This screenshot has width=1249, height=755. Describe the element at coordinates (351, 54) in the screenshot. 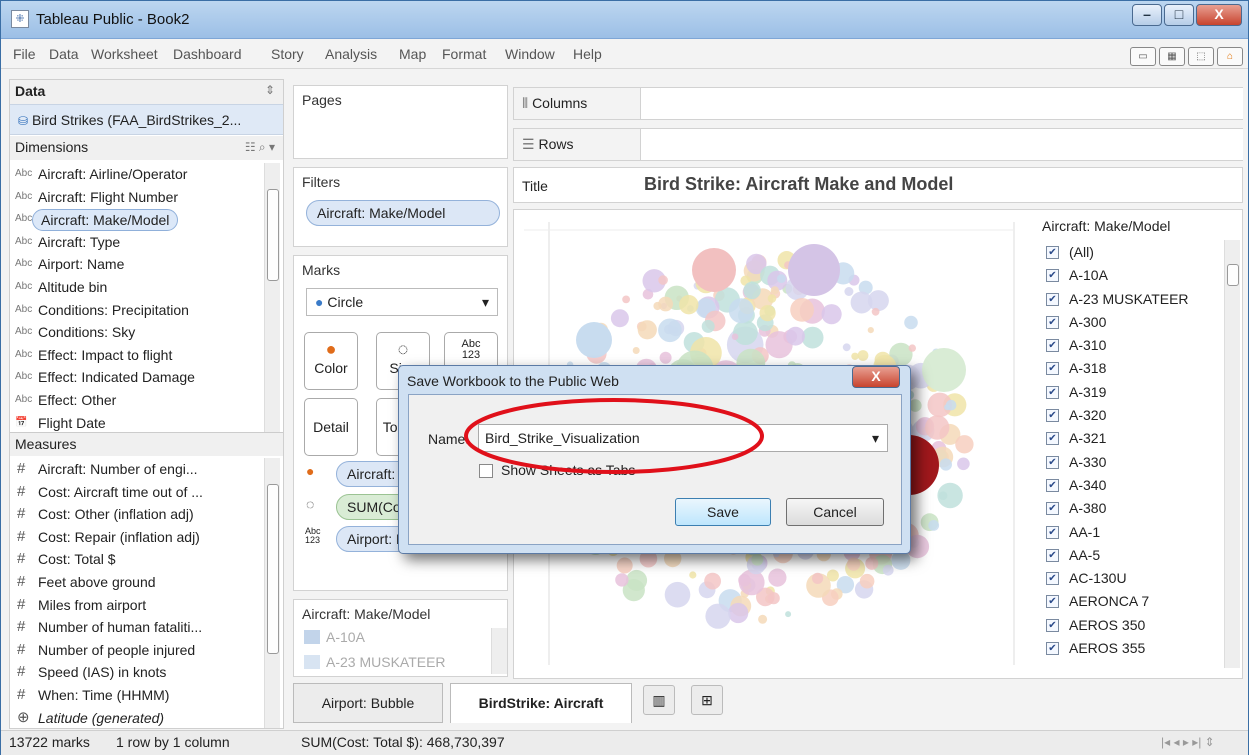

I see `menu-analysis: Analysis` at that location.